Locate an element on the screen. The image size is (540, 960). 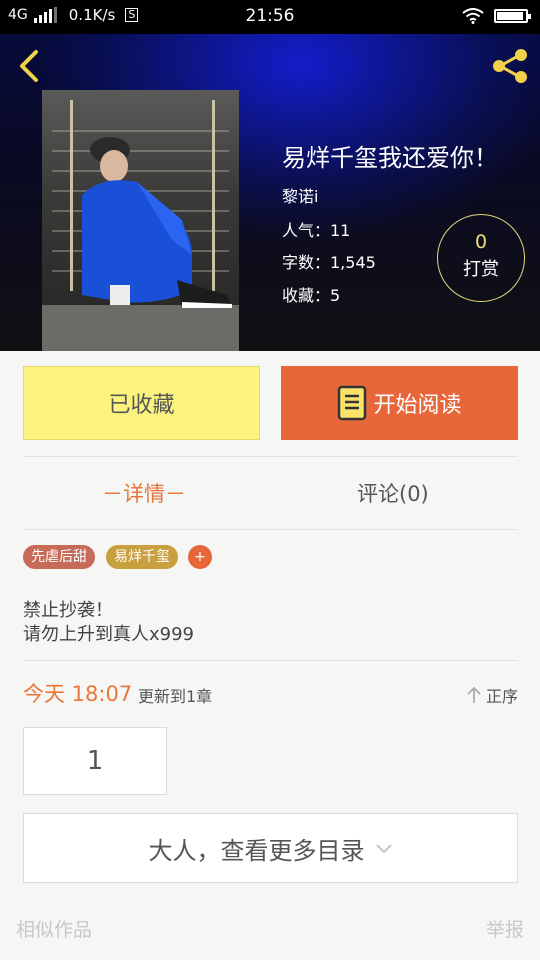
book-title: 易烊千玺我还爱你！ is located at coordinates (390, 158).